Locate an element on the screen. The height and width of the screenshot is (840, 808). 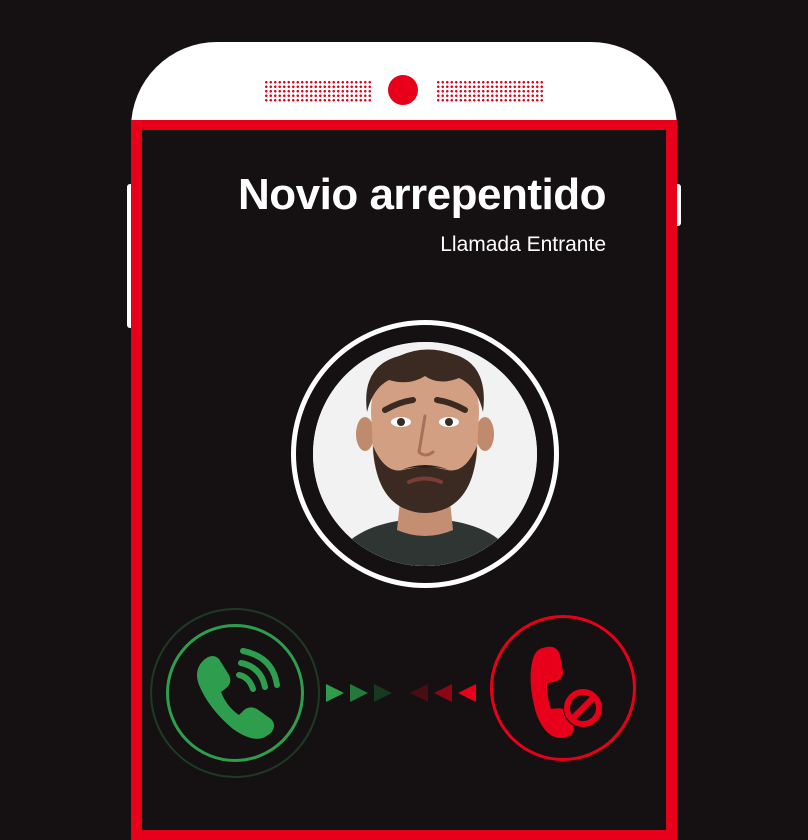
speaker-grille-left is located at coordinates (318, 91).